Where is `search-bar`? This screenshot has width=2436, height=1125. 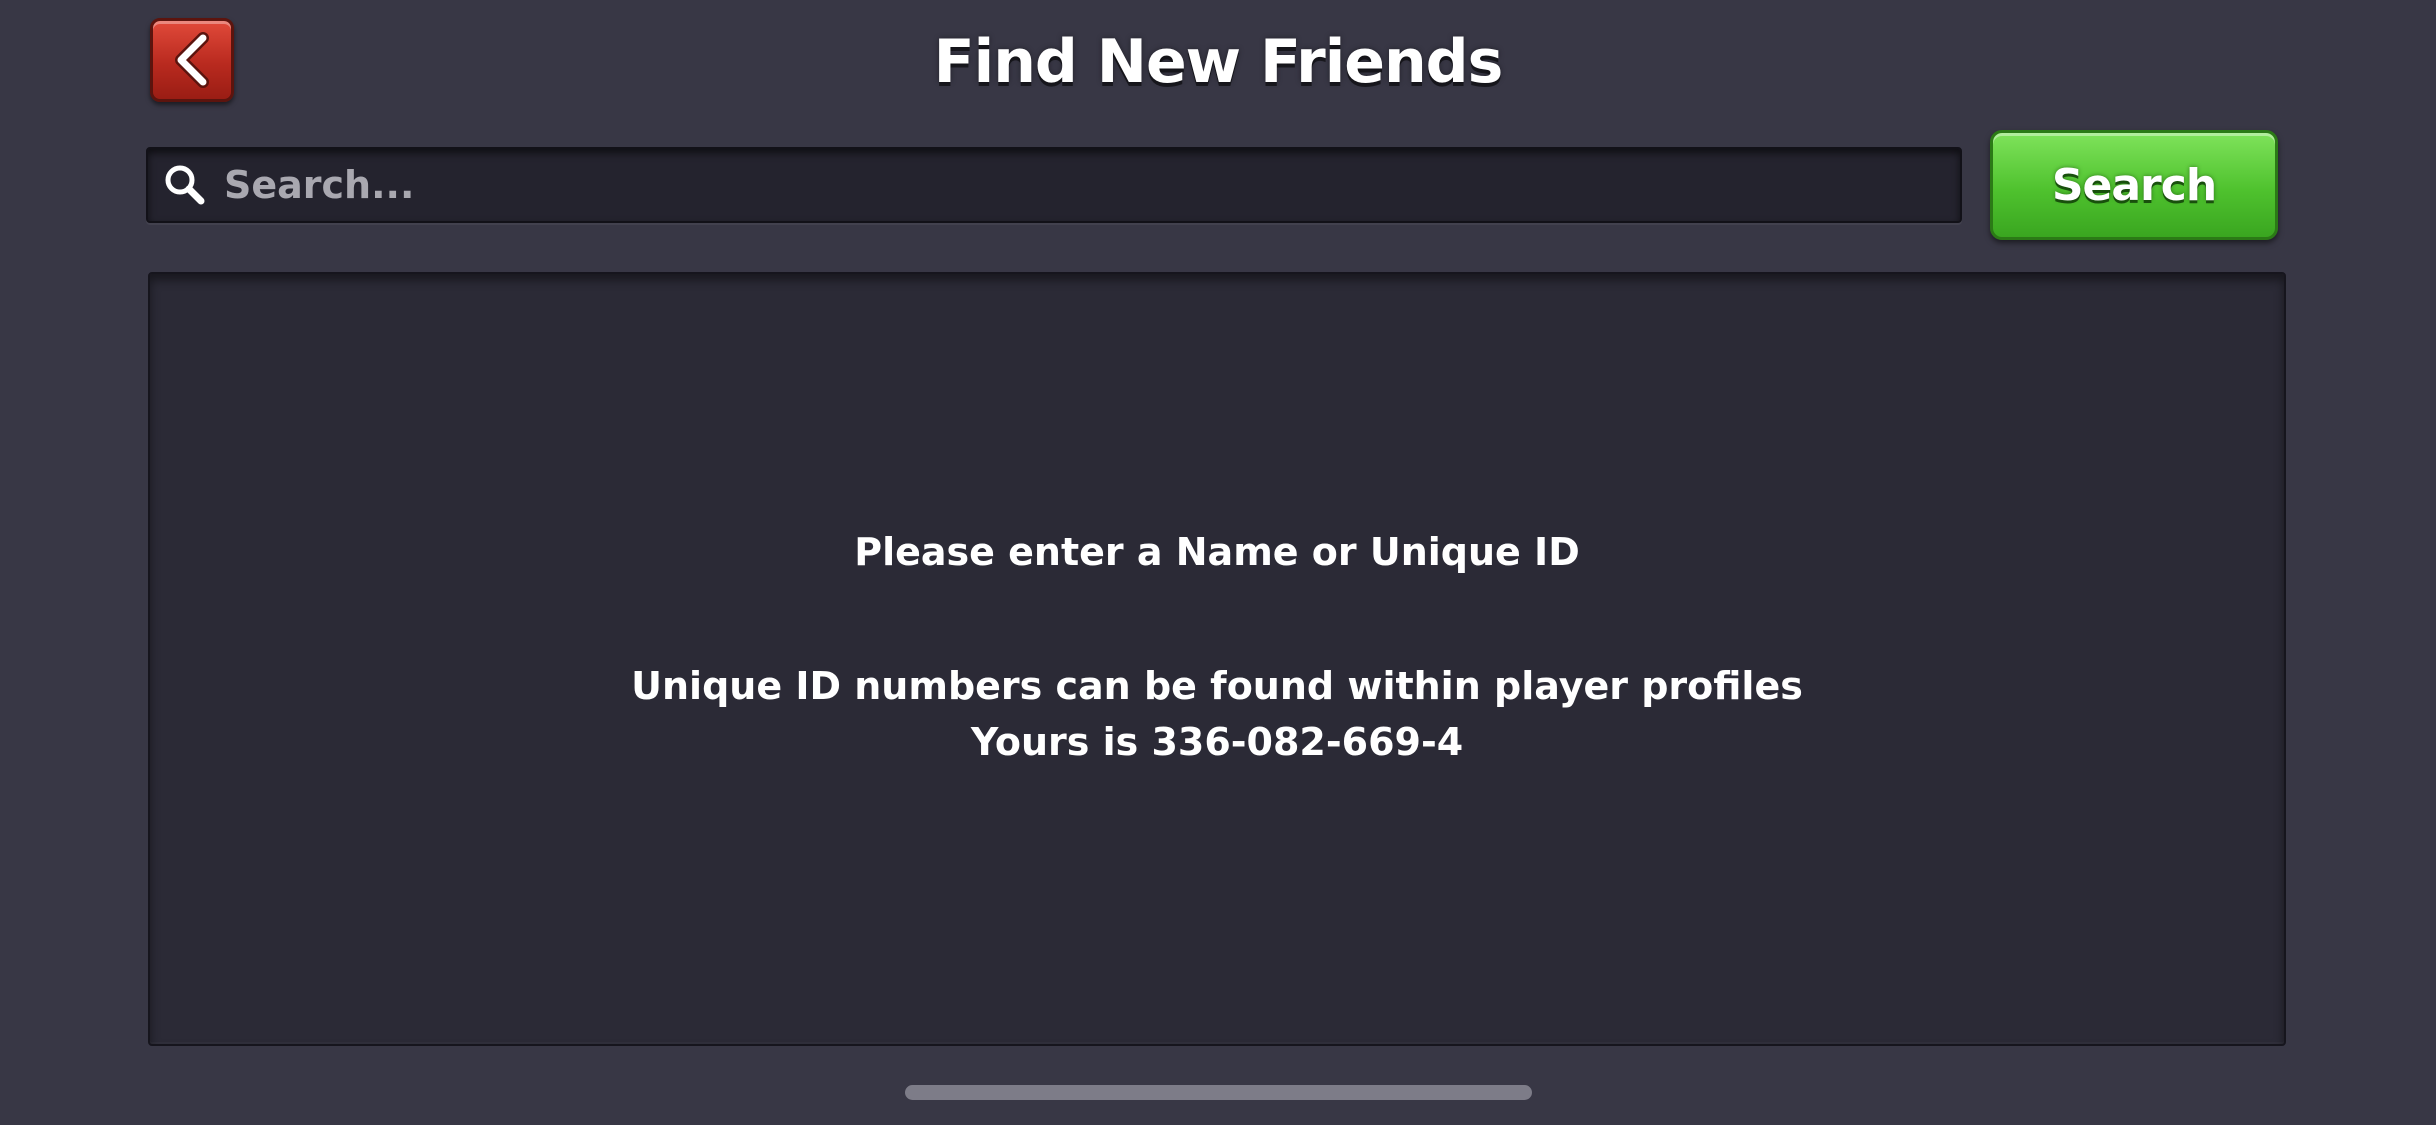 search-bar is located at coordinates (1054, 185).